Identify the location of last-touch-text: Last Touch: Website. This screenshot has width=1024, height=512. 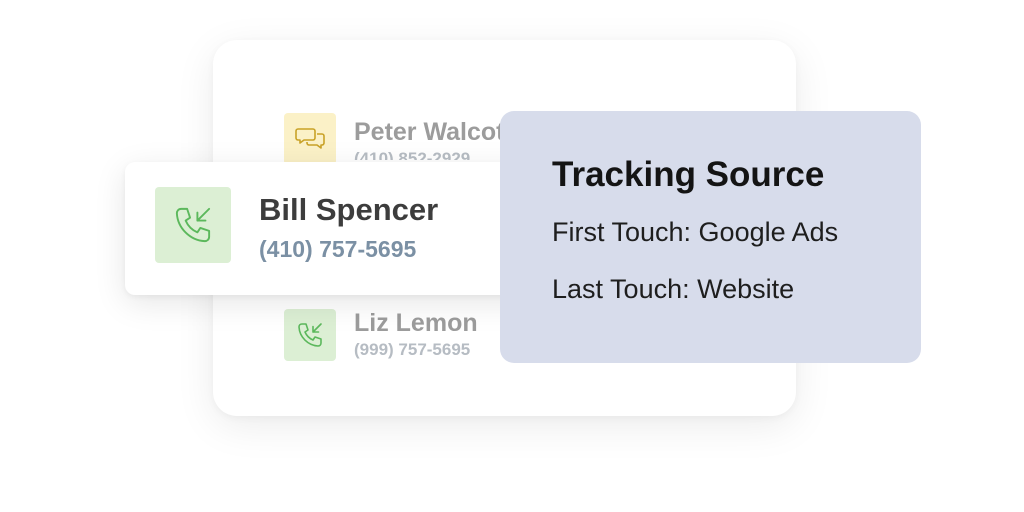
(673, 289).